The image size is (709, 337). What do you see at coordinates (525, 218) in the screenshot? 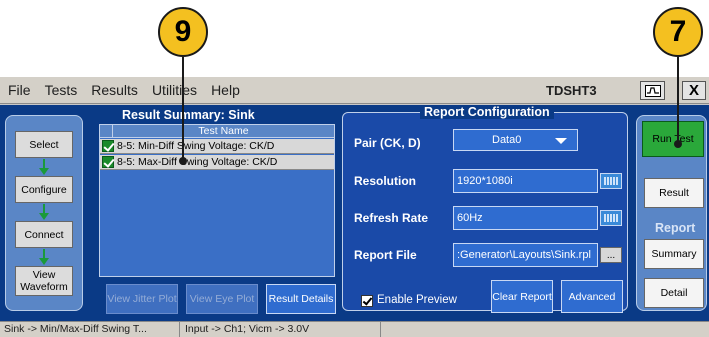
I see `refresh-rate-field: 60Hz` at bounding box center [525, 218].